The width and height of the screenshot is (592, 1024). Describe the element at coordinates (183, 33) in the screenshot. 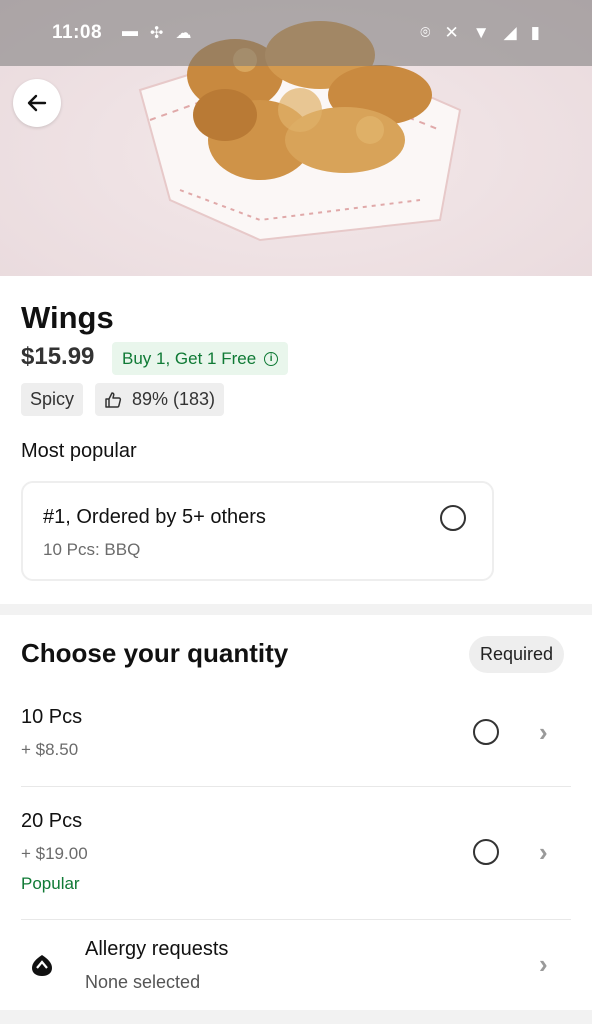

I see `cloud-icon: ☁` at that location.